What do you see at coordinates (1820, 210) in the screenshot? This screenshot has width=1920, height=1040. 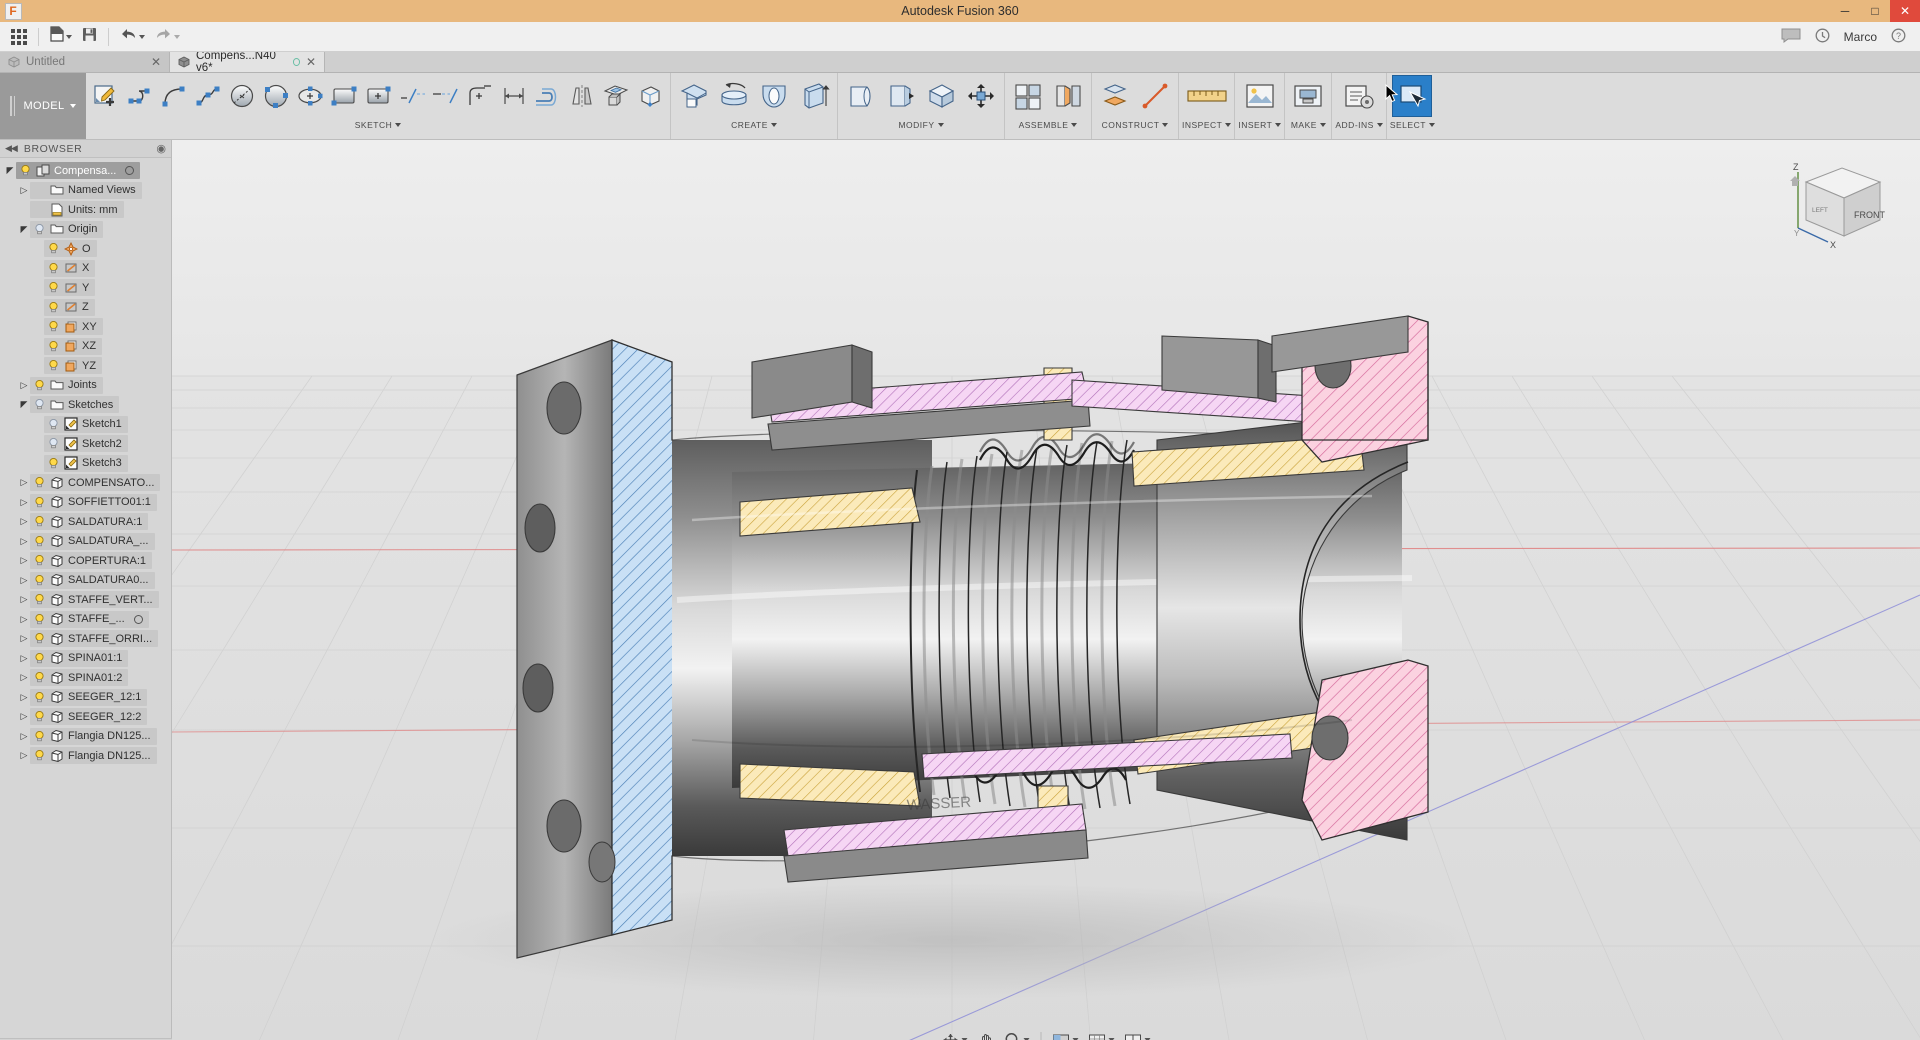 I see `cube-face-left: LEFT` at bounding box center [1820, 210].